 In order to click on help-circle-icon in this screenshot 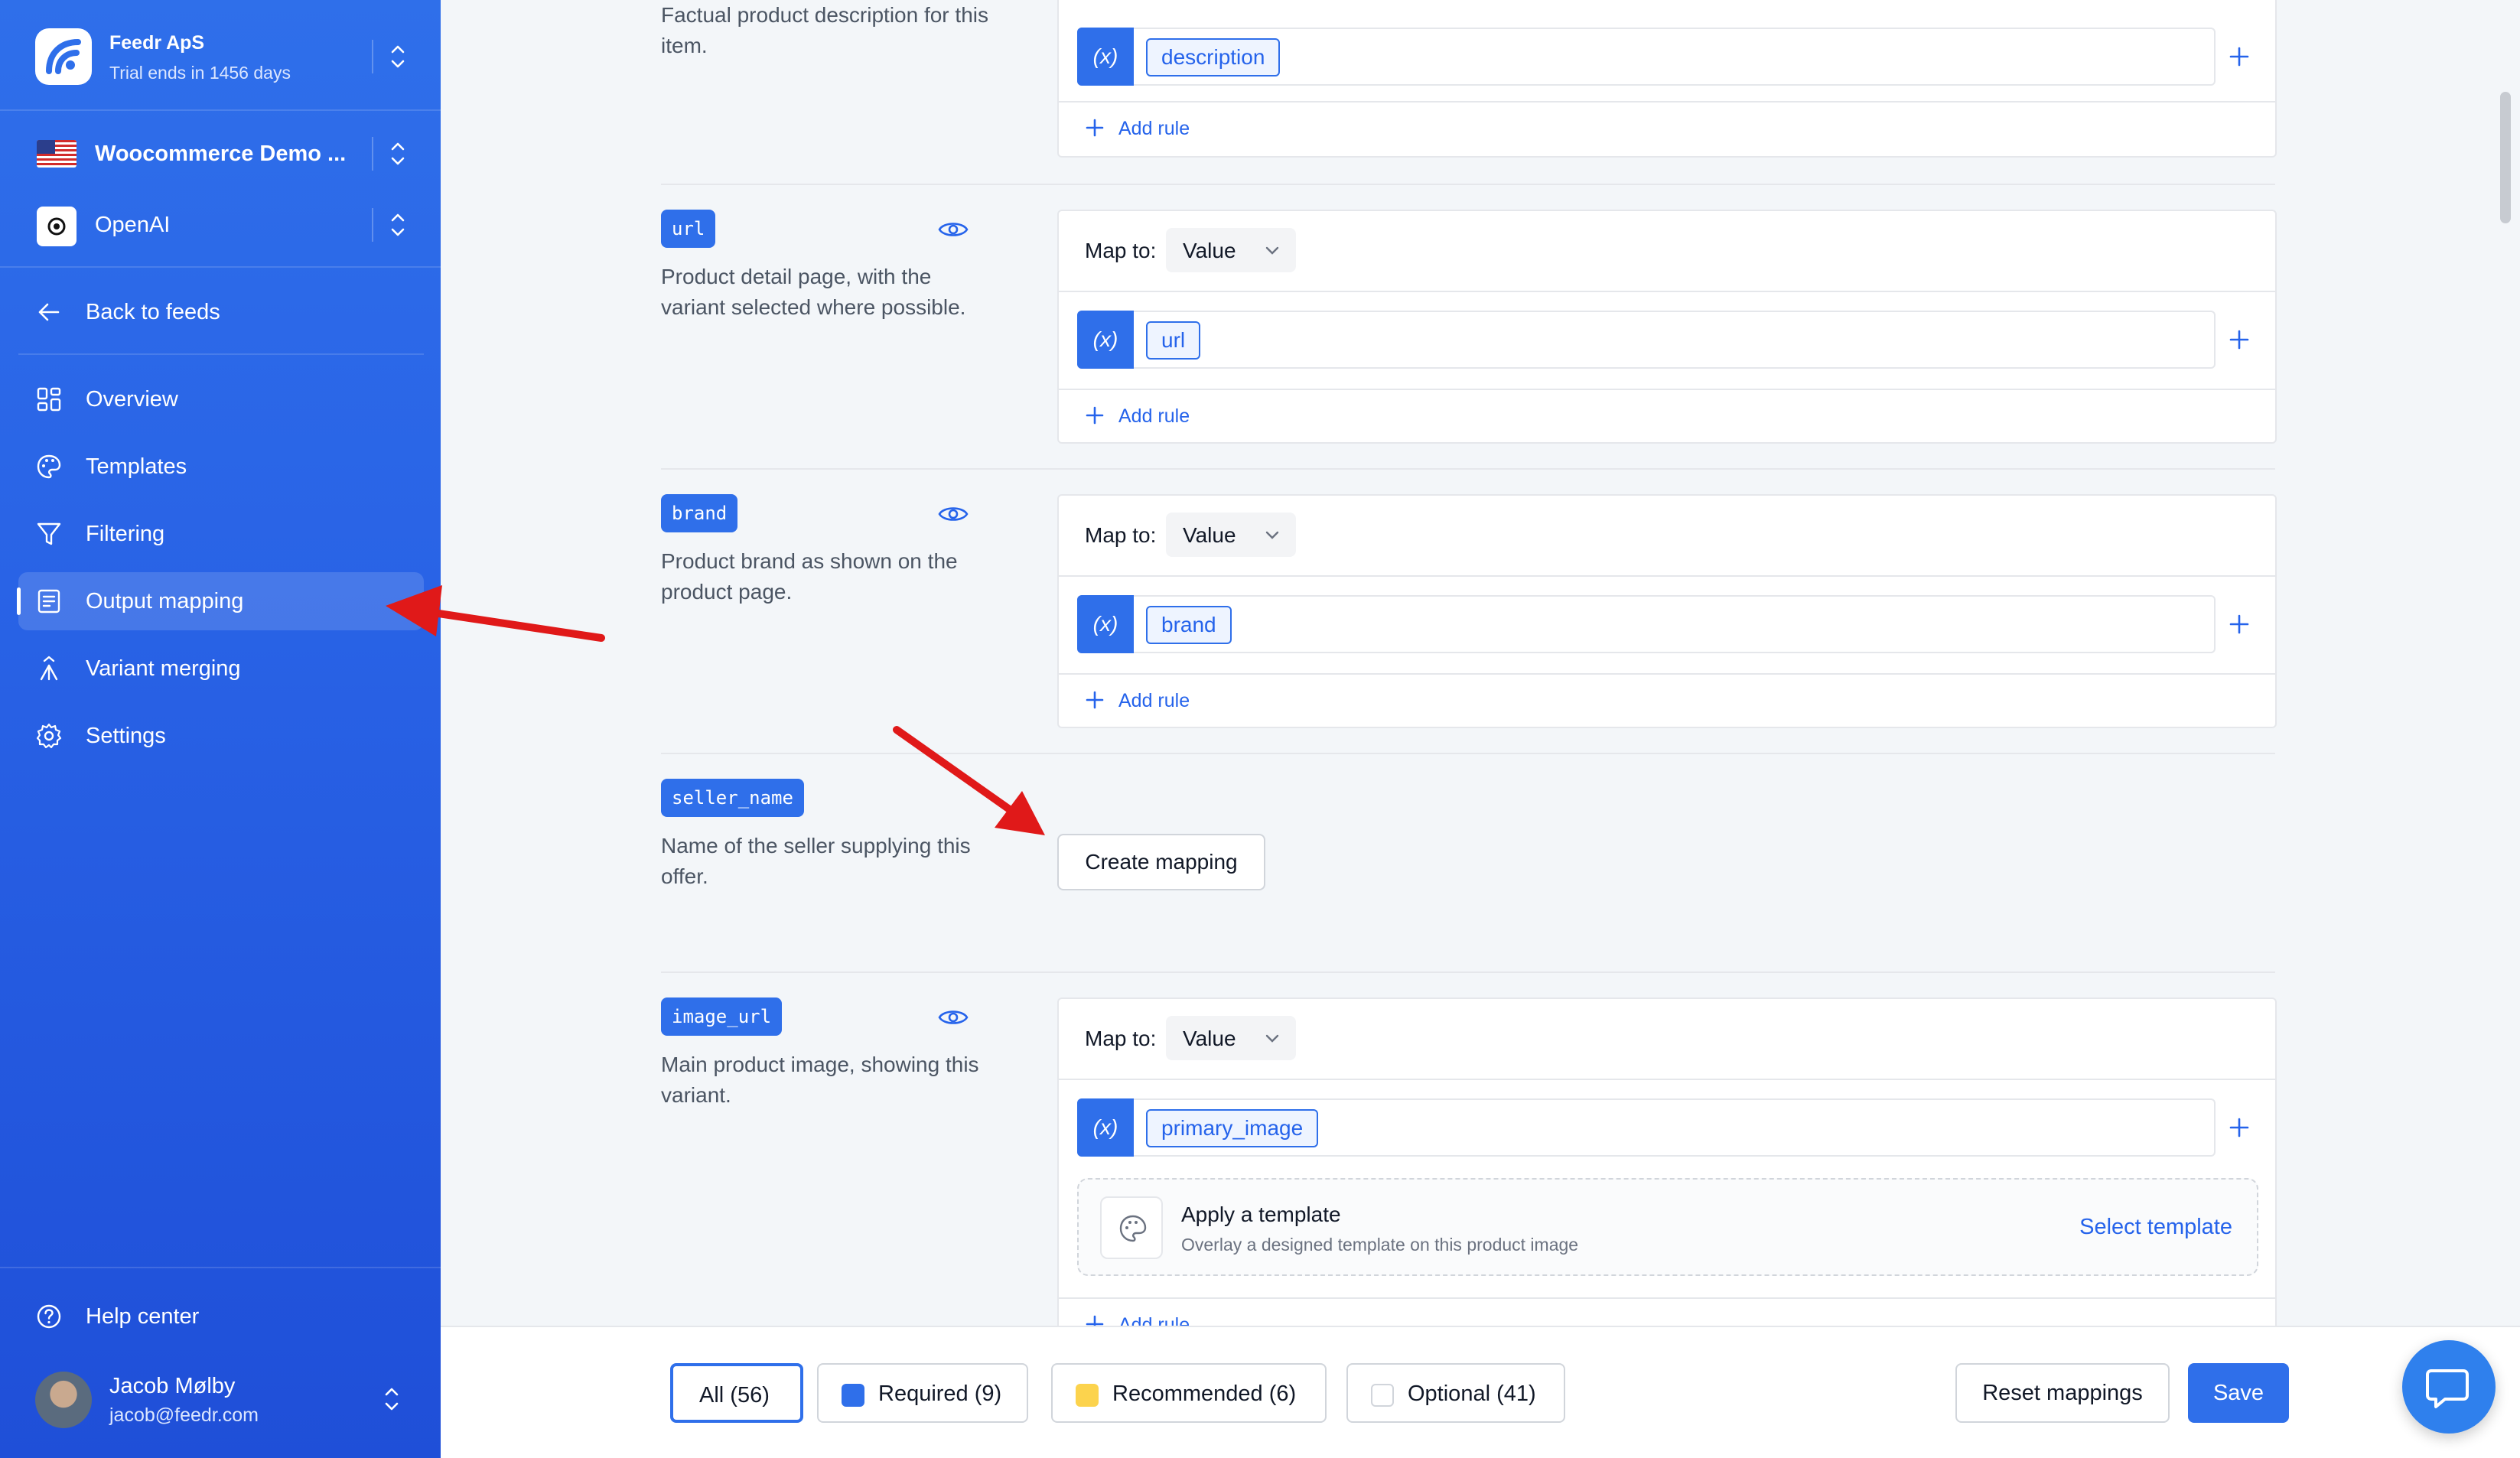, I will do `click(49, 1316)`.